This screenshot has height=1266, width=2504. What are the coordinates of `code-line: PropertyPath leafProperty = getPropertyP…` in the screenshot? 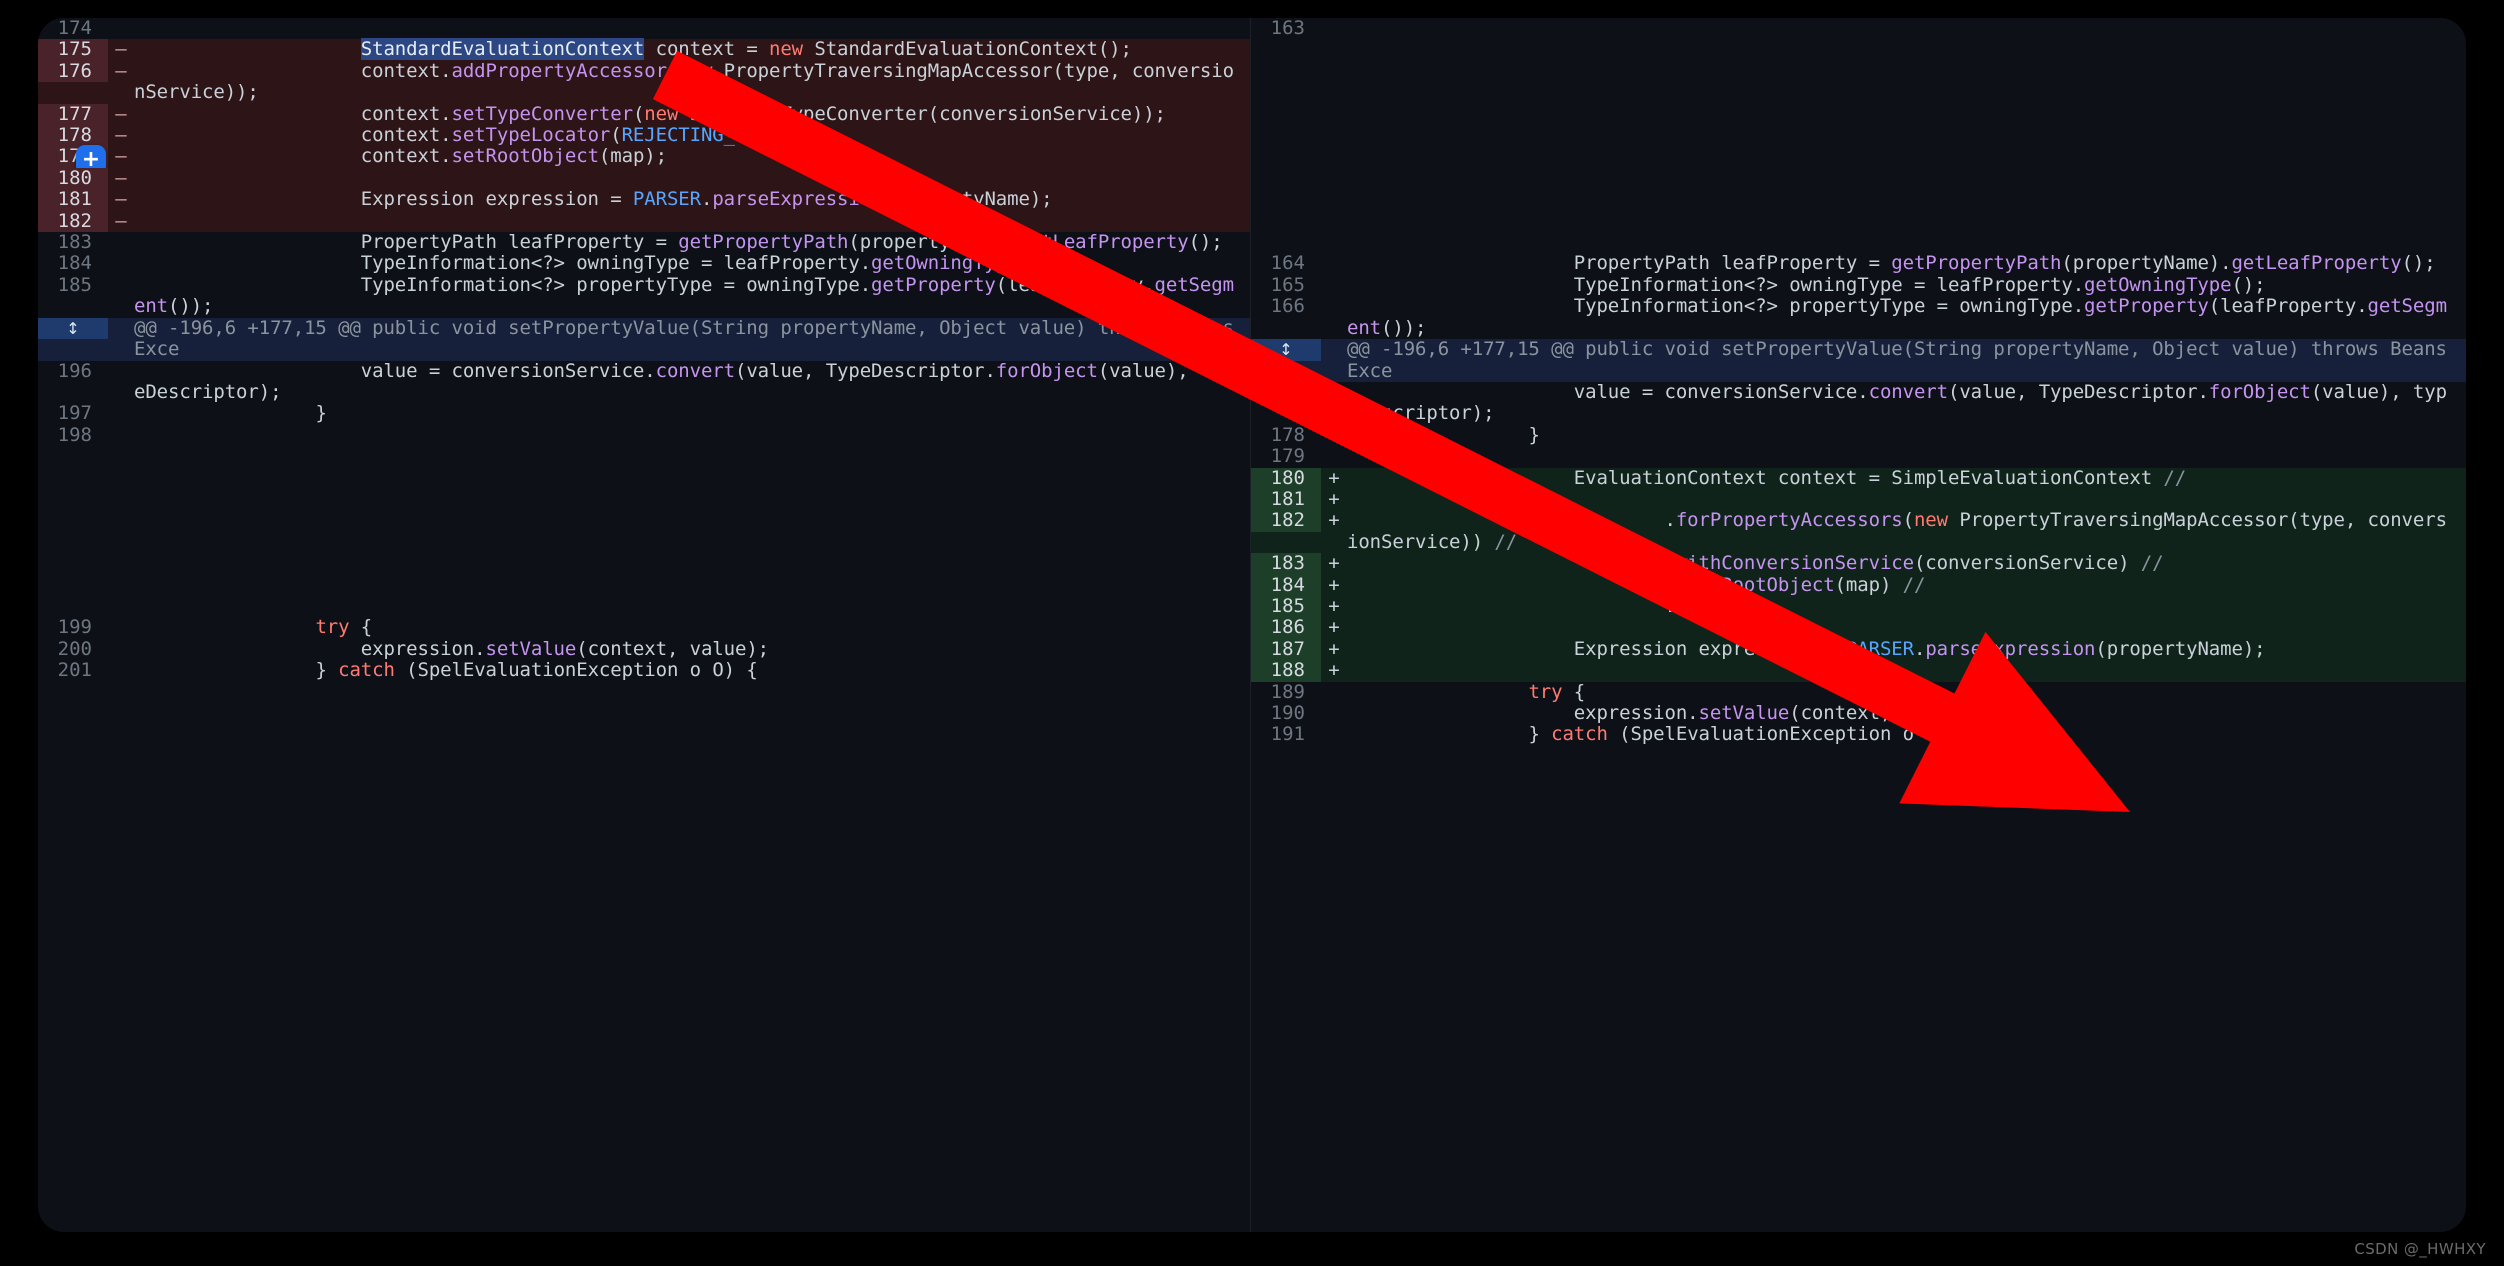 It's located at (692, 242).